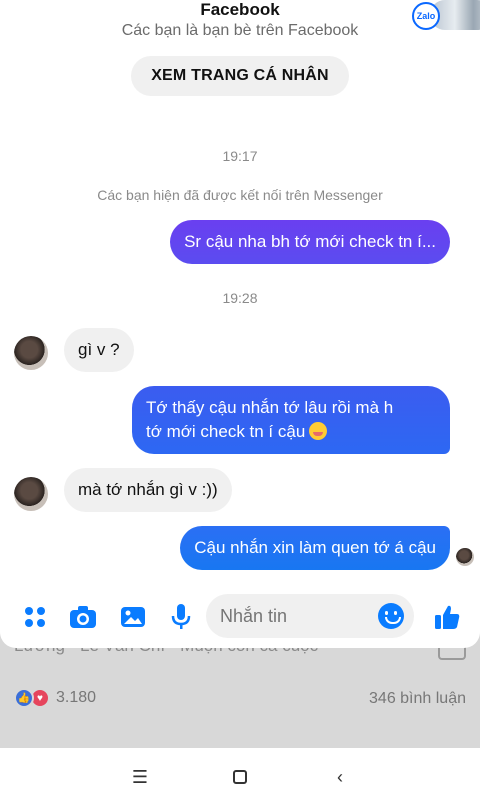  Describe the element at coordinates (83, 617) in the screenshot. I see `camera-icon` at that location.